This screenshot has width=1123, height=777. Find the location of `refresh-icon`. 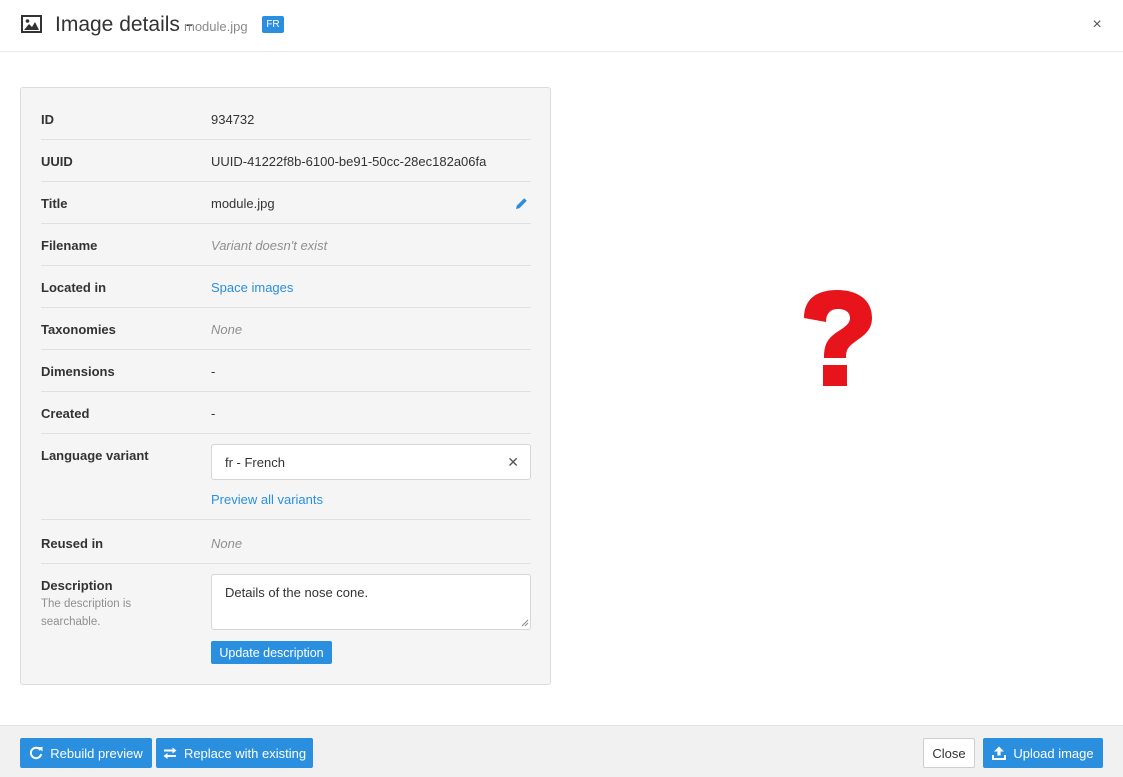

refresh-icon is located at coordinates (36, 753).